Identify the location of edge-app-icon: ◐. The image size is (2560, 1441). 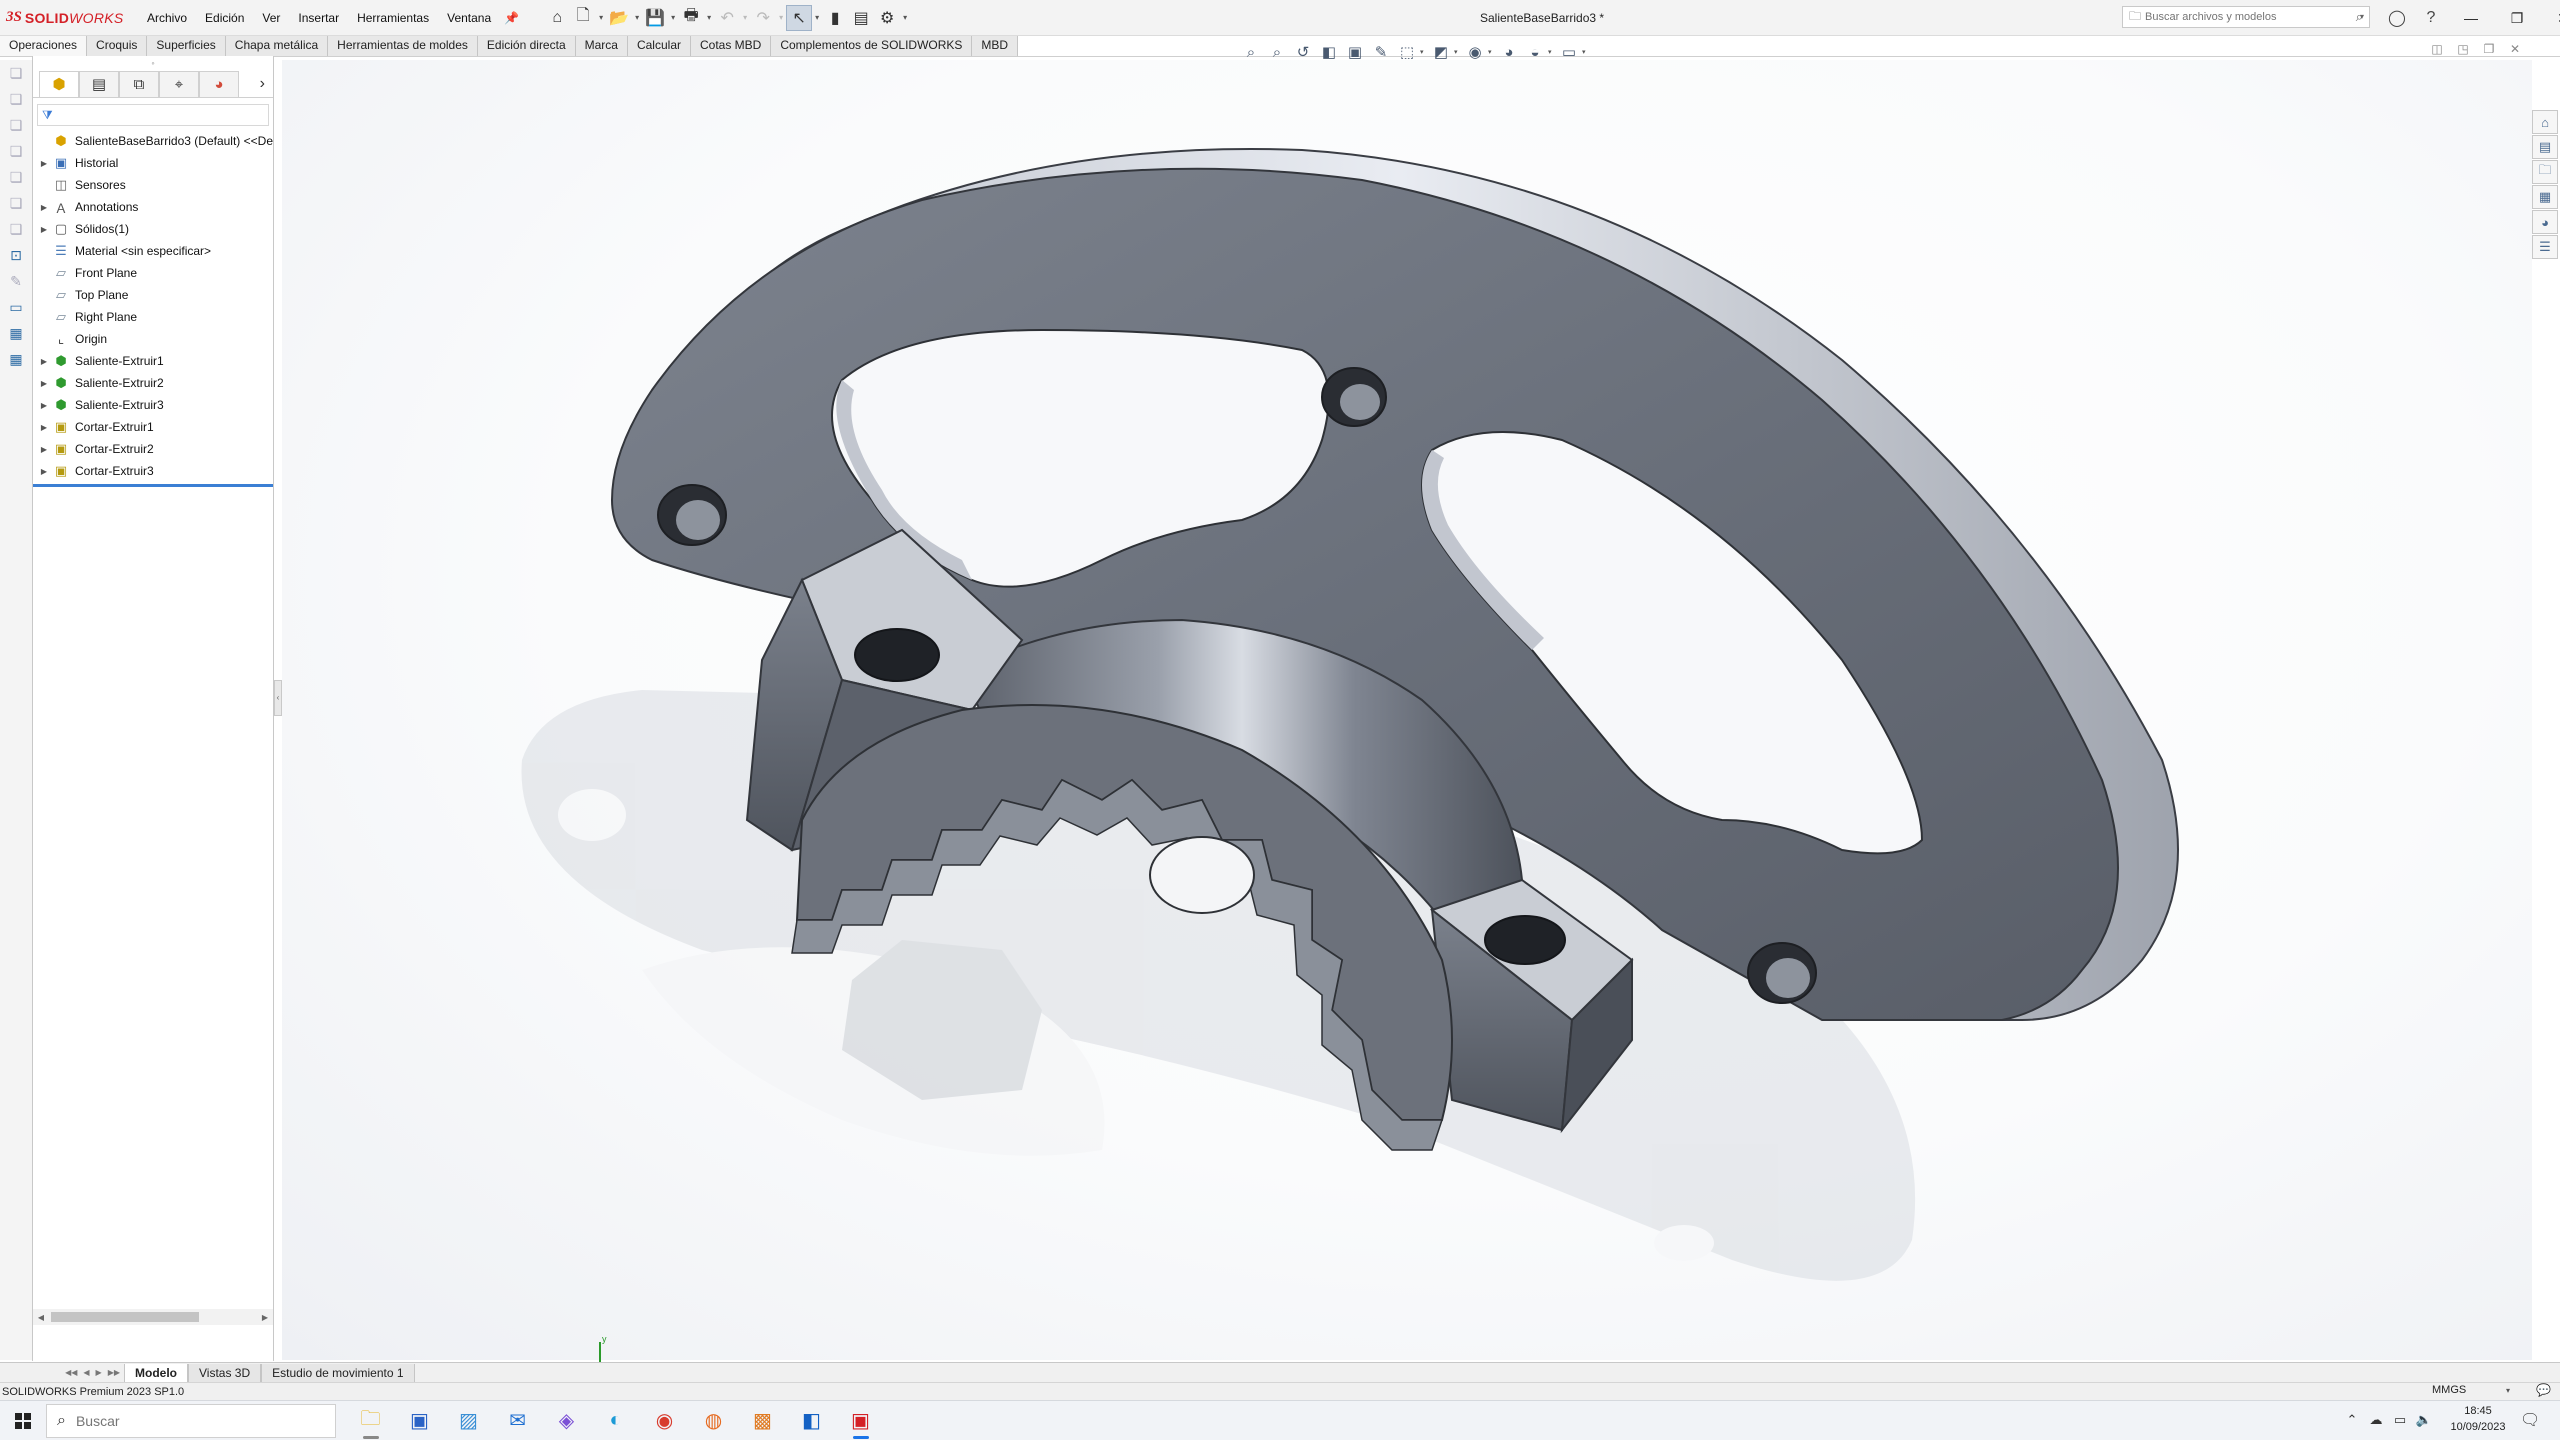
(615, 1421).